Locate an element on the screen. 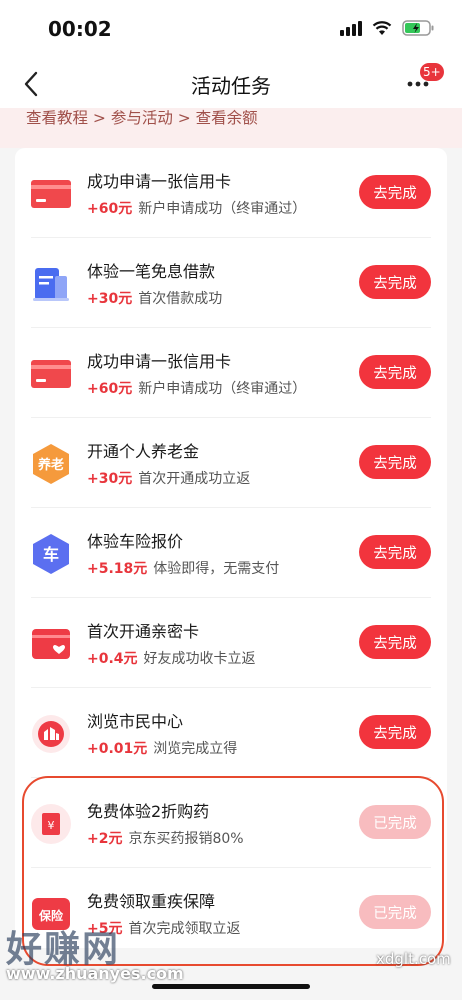 This screenshot has width=462, height=1000. nav-bar: 活动任务 5+ is located at coordinates (231, 84).